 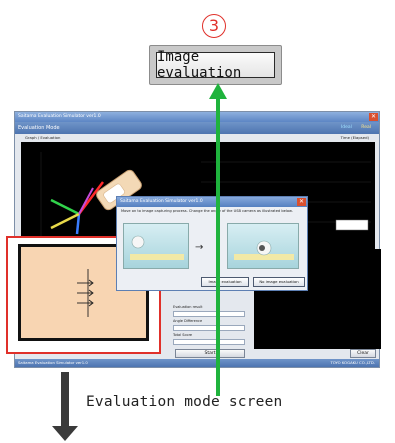 What do you see at coordinates (197, 117) in the screenshot?
I see `window-title: Saitama Evaluation Simulator ver1.0` at bounding box center [197, 117].